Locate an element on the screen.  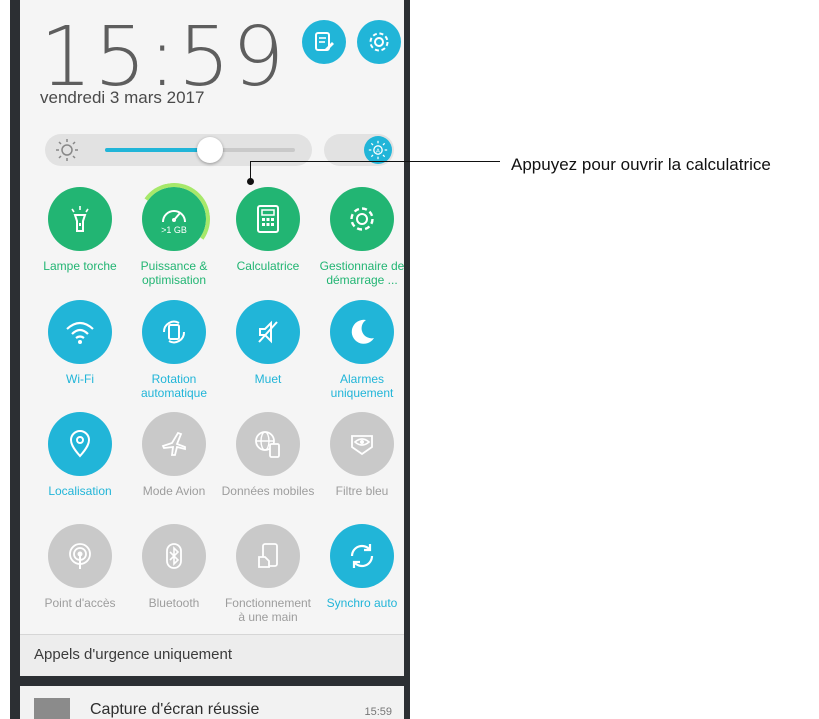
edit-icon is located at coordinates (324, 42).